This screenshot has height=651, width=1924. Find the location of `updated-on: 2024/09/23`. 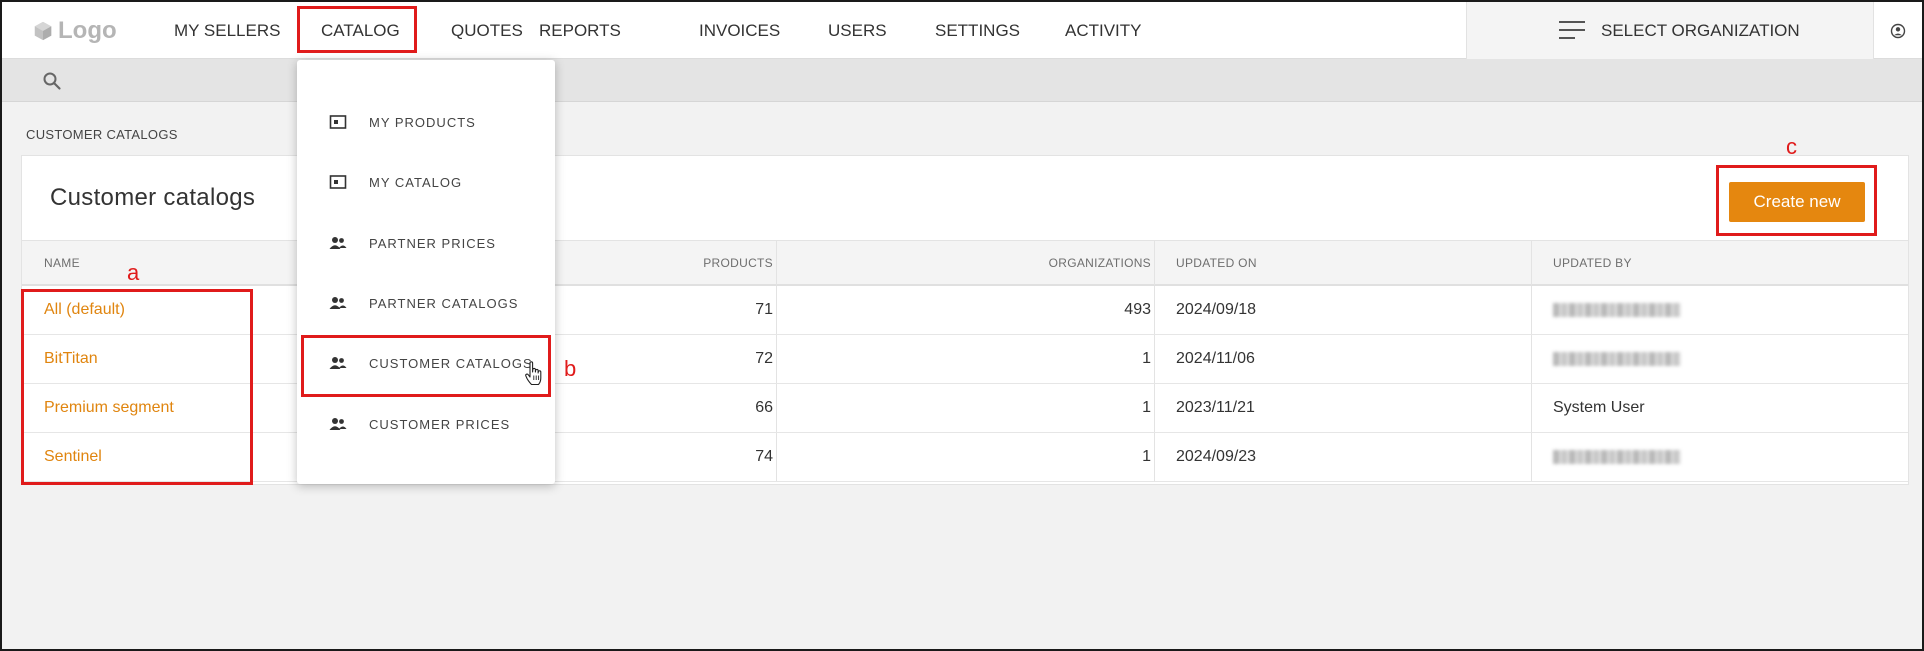

updated-on: 2024/09/23 is located at coordinates (1216, 456).